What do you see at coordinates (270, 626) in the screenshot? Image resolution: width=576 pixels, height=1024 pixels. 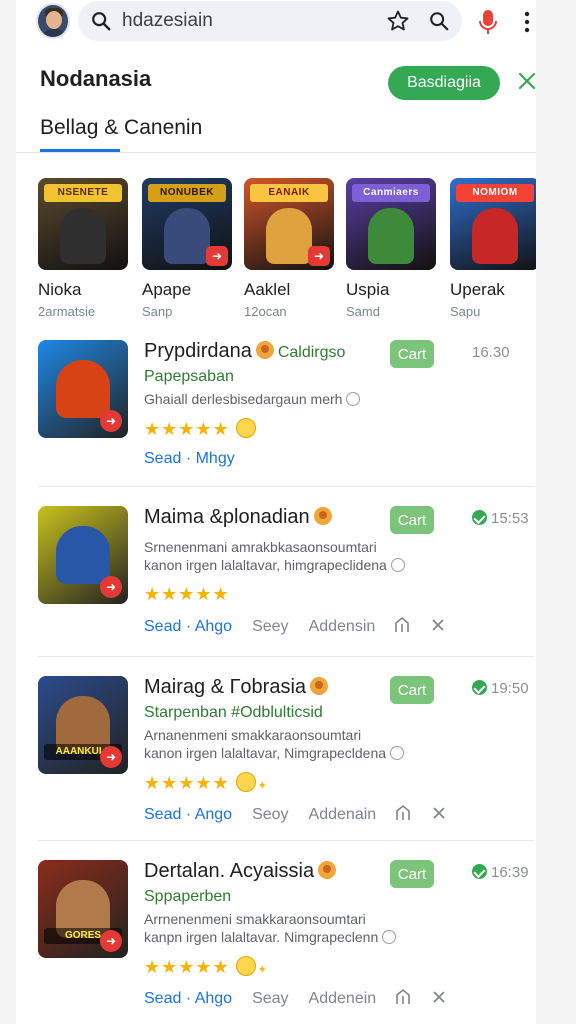 I see `secondary-action: Seey` at bounding box center [270, 626].